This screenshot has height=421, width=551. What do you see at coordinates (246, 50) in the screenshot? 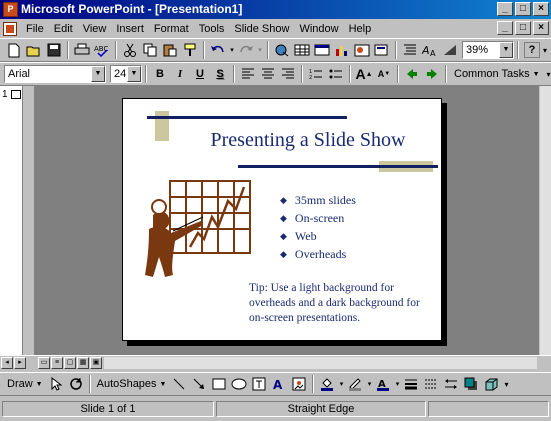
I see `redo-icon` at bounding box center [246, 50].